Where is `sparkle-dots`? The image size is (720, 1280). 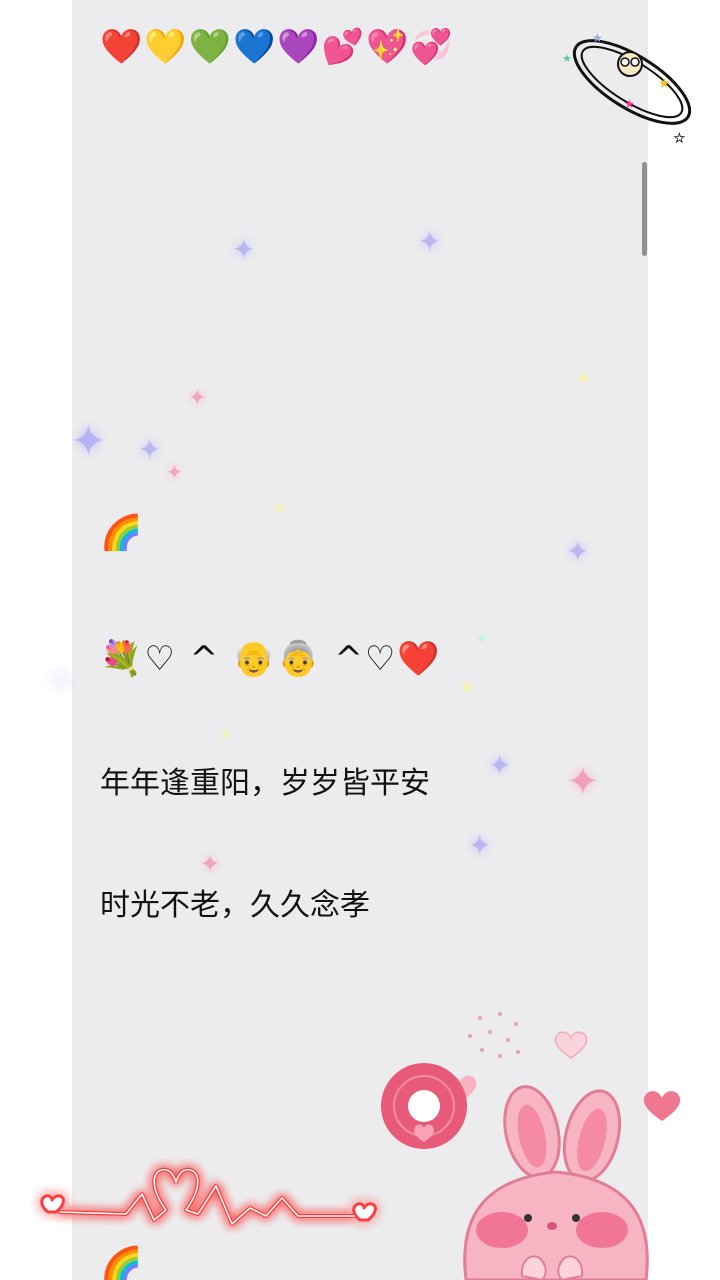 sparkle-dots is located at coordinates (494, 1035).